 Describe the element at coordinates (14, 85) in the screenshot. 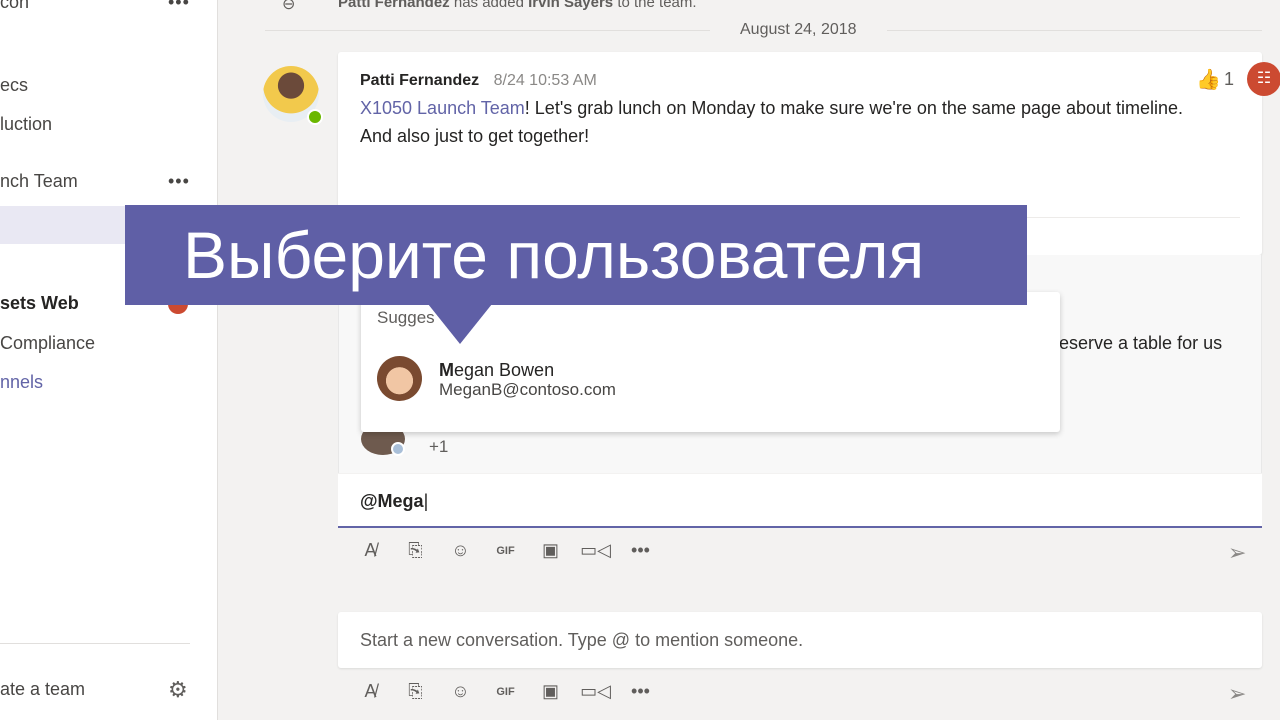

I see `sidebar-item: ecs` at that location.